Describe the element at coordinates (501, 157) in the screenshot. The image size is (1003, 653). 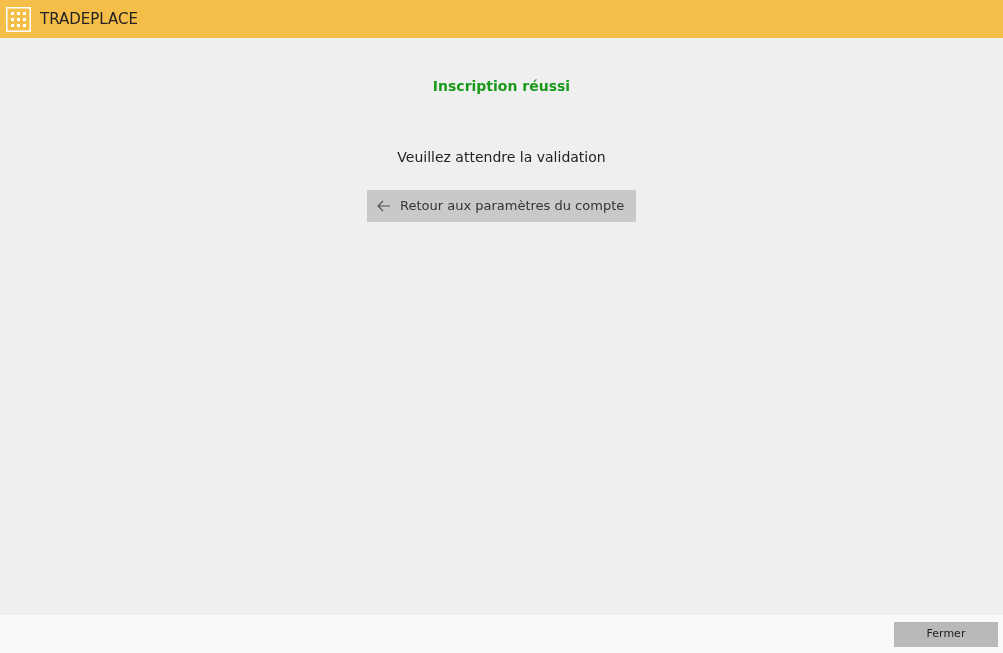
I see `validation-message: Veuillez attendre la validation` at that location.